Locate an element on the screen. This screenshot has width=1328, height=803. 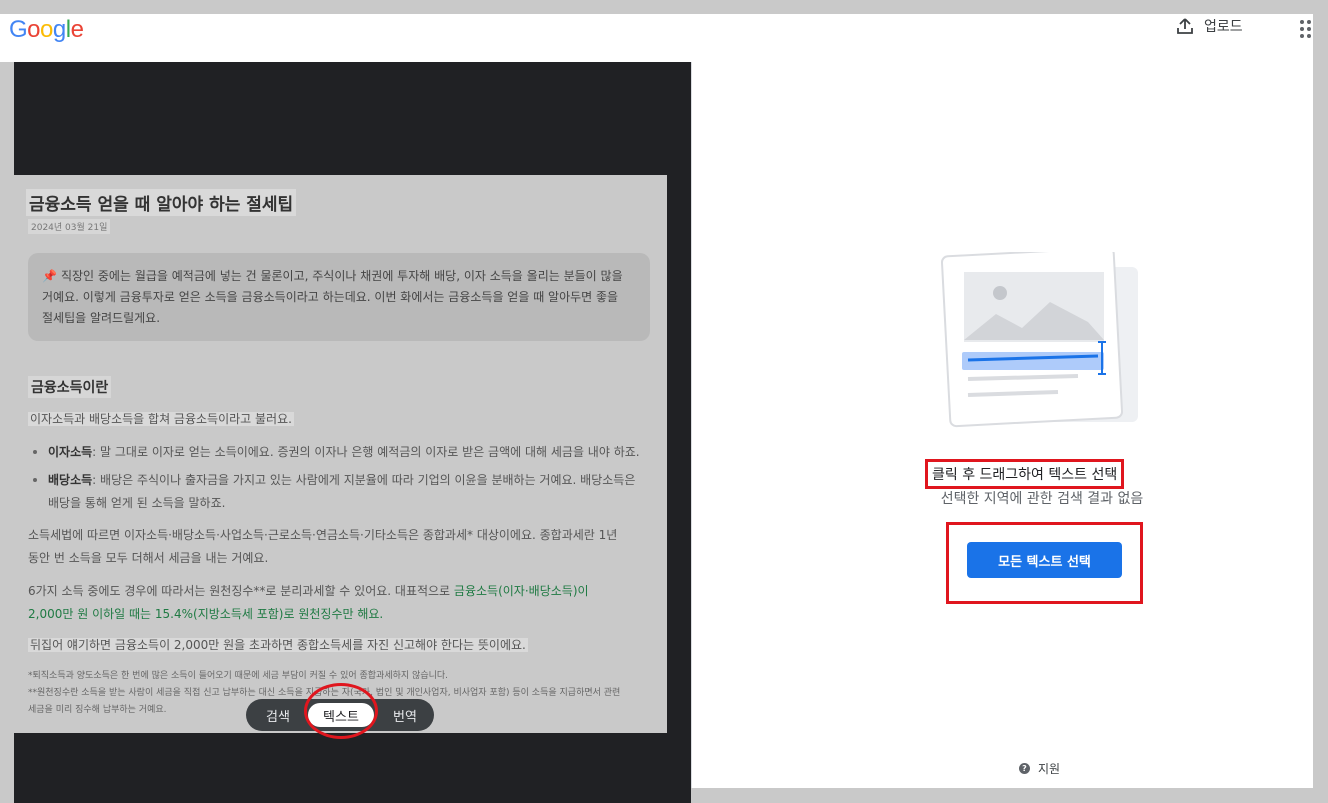
translate-tab: 번역 is located at coordinates (405, 715).